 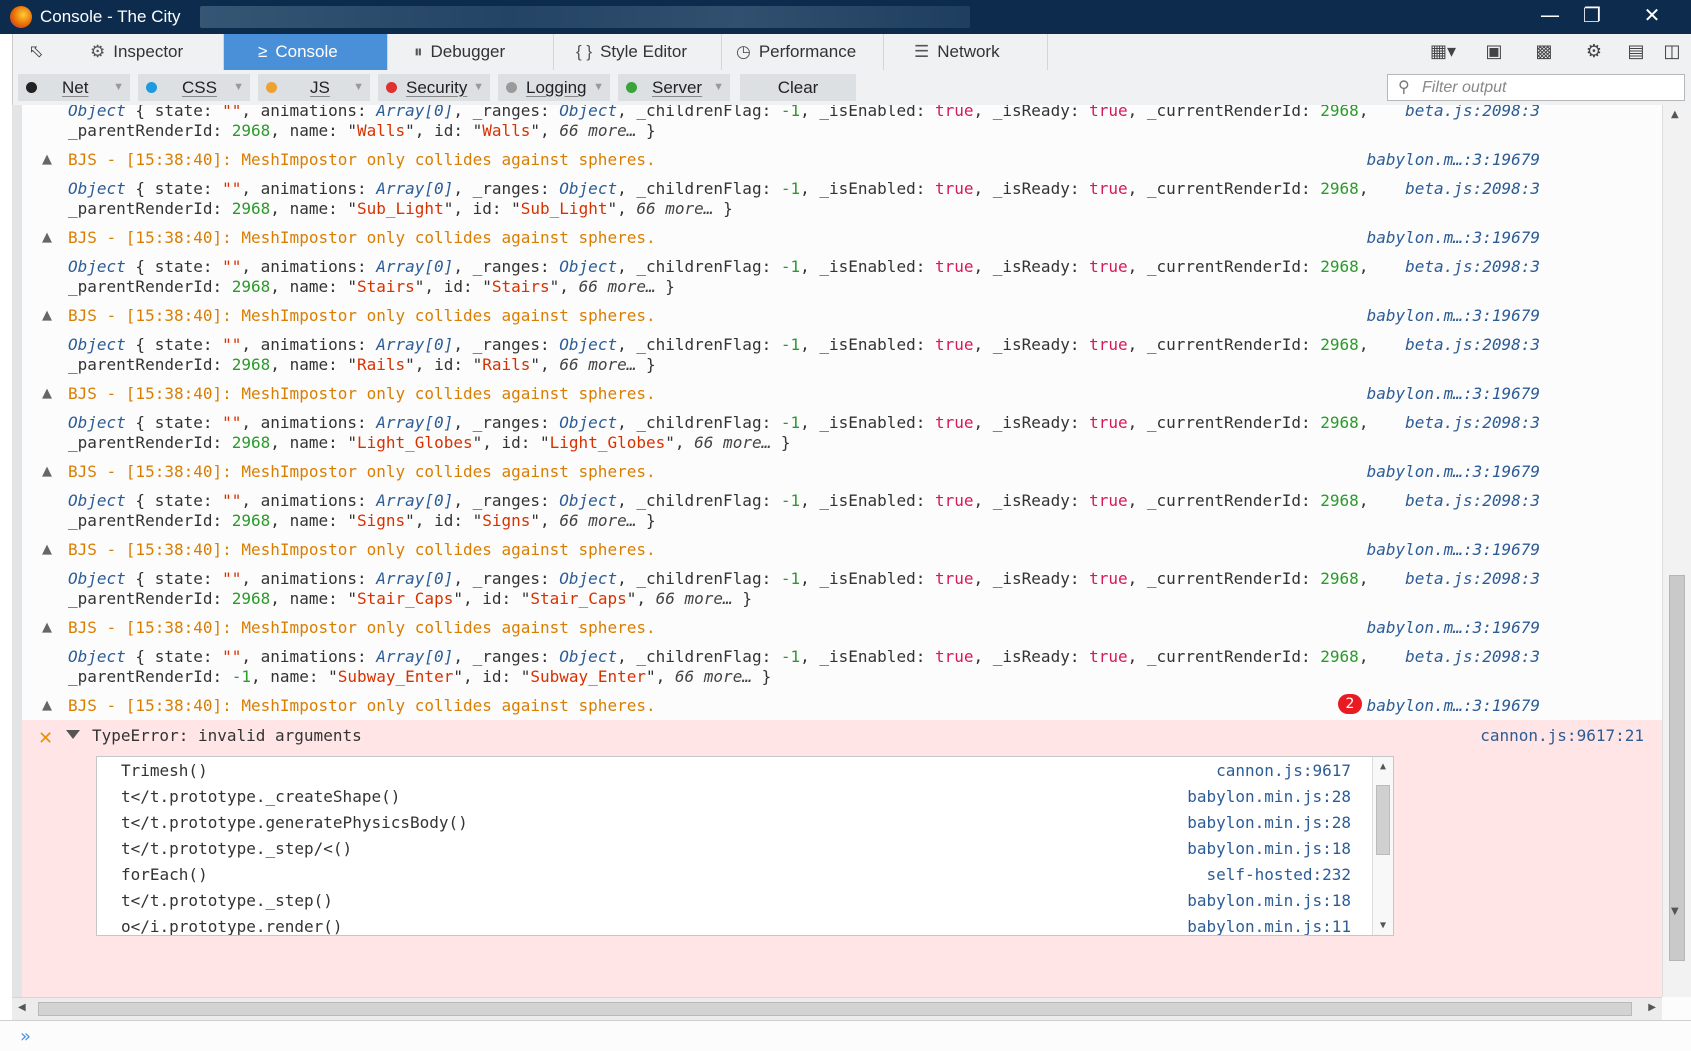 I want to click on stack-frame-source-link: self-hosted:232, so click(x=1279, y=874).